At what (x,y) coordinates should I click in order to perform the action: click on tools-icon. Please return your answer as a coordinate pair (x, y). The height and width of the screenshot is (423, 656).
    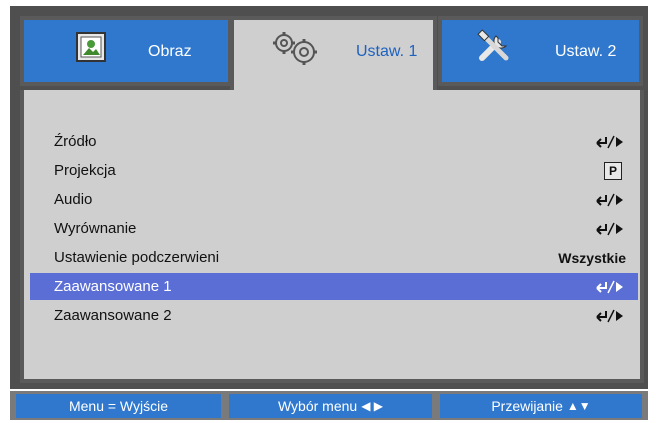
    Looking at the image, I should click on (495, 49).